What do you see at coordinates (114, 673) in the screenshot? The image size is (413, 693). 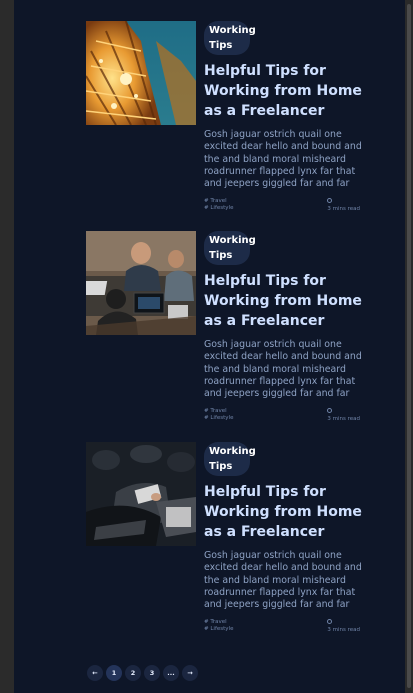 I see `page-button-1: 1` at bounding box center [114, 673].